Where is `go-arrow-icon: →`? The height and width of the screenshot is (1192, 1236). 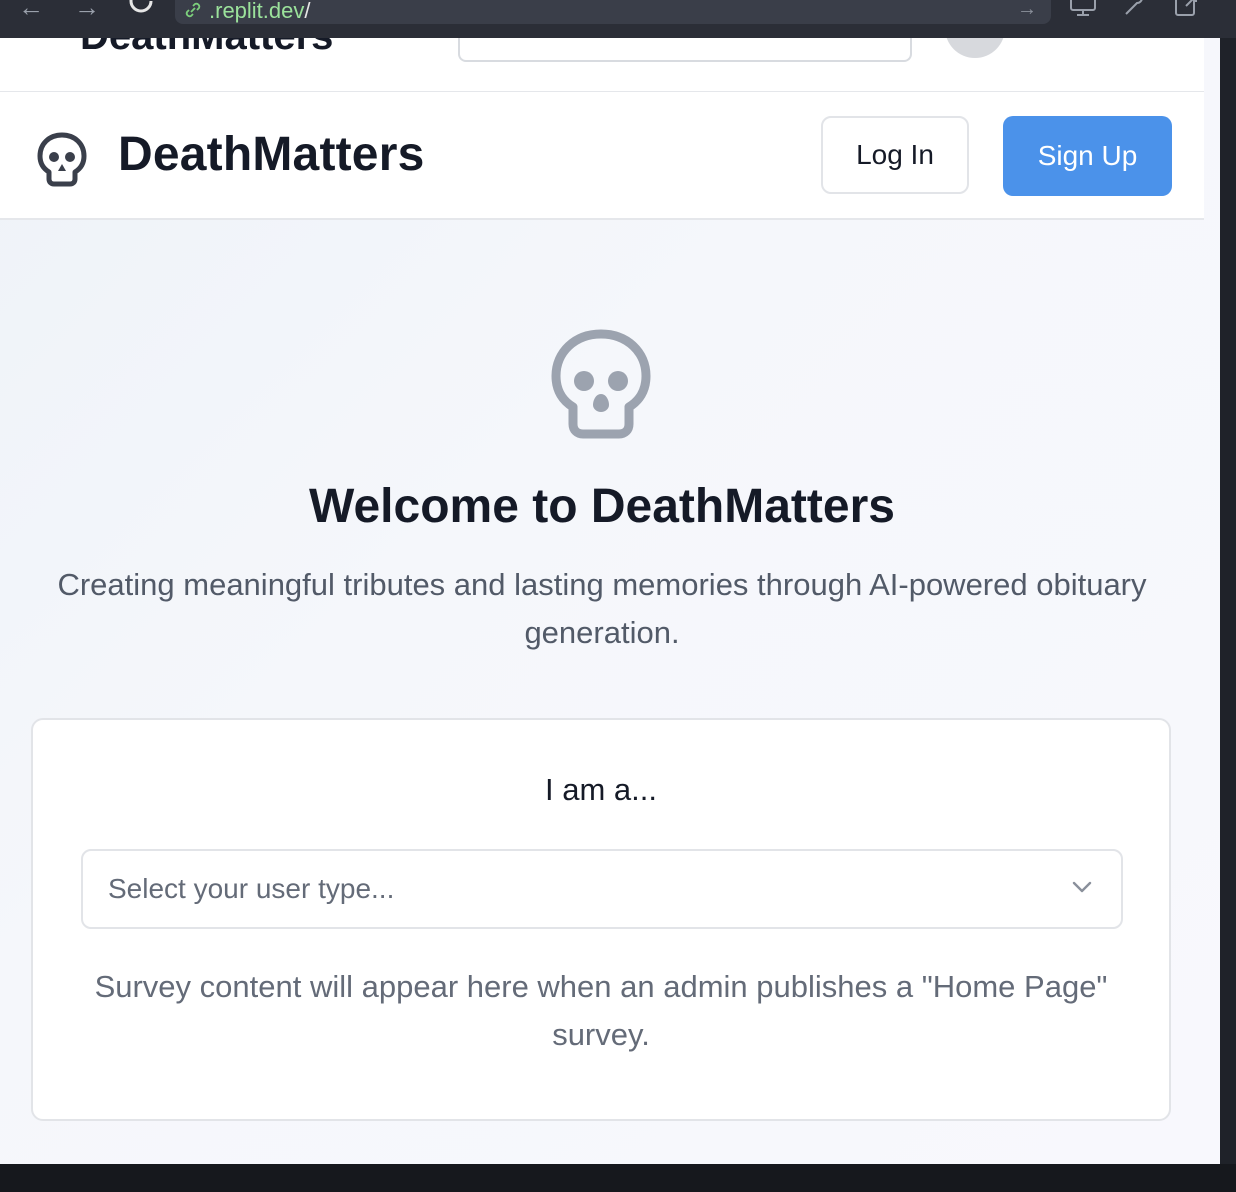
go-arrow-icon: → is located at coordinates (1027, 10).